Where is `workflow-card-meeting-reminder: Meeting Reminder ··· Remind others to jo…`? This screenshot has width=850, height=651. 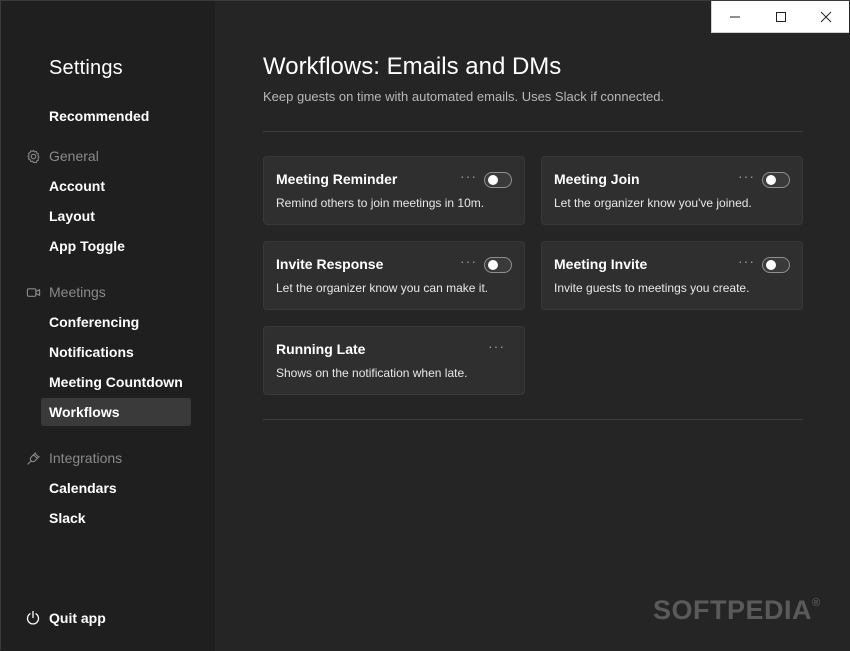
workflow-card-meeting-reminder: Meeting Reminder ··· Remind others to jo… is located at coordinates (394, 190).